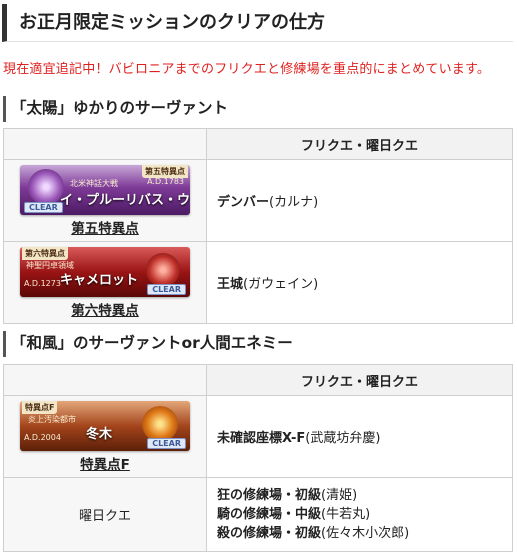  I want to click on banner-tag: 特異点F, so click(40, 407).